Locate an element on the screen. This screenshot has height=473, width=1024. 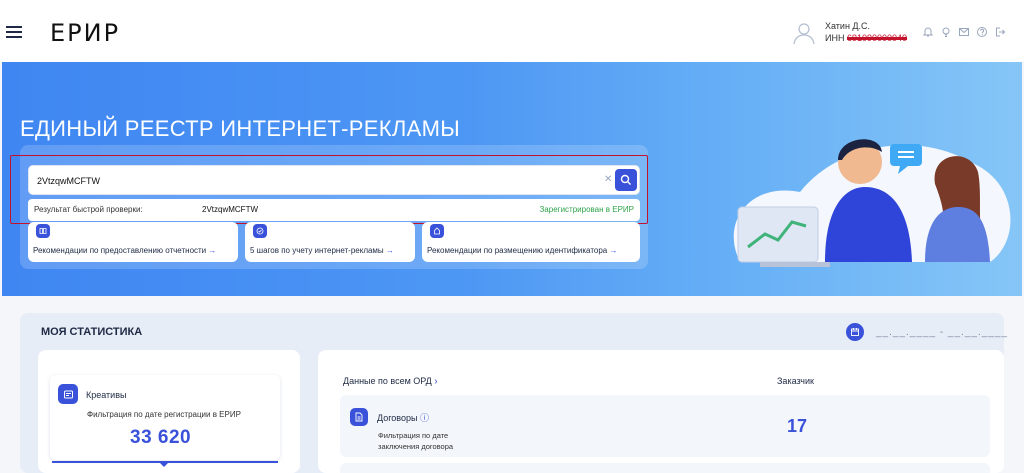
hero-illustration is located at coordinates (872, 203).